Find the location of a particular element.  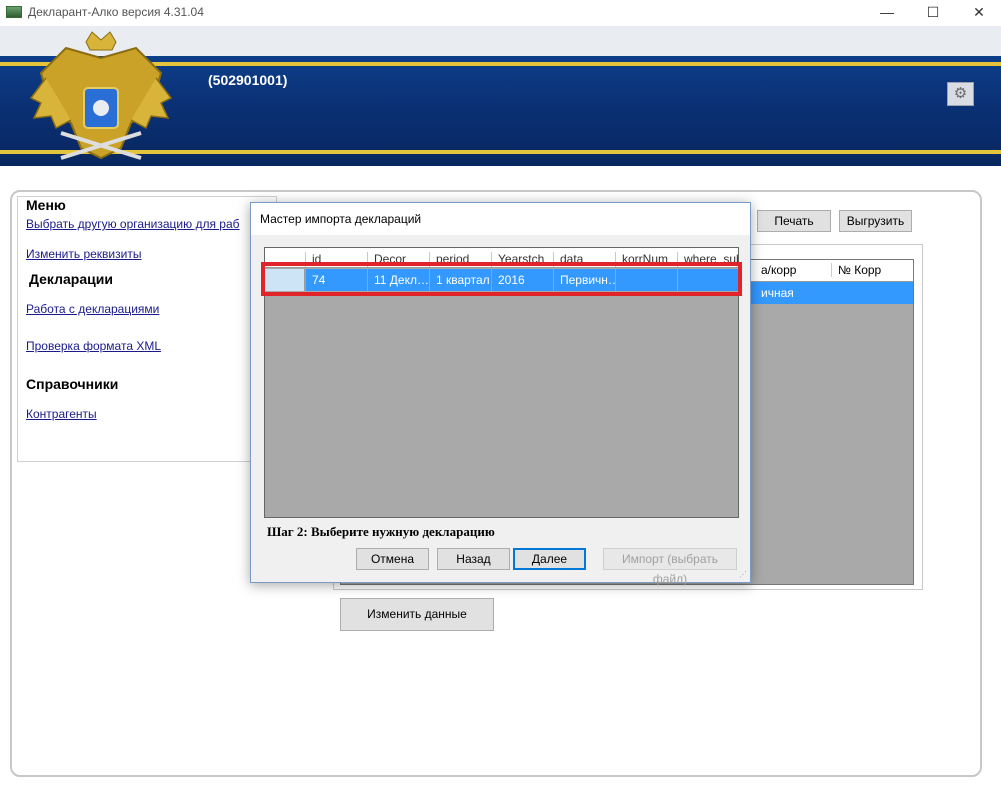

next-button: Далее is located at coordinates (549, 559).